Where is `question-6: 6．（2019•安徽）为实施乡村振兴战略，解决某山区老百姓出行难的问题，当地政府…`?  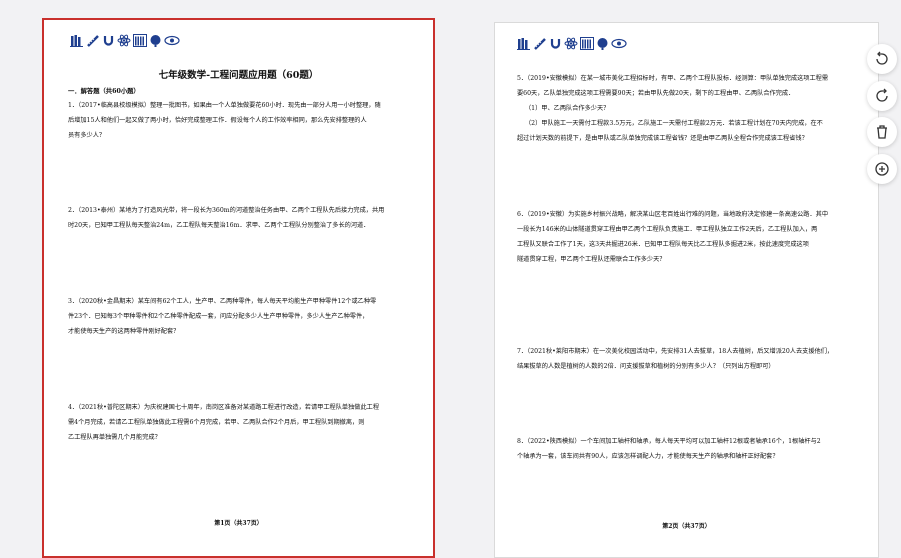 question-6: 6．（2019•安徽）为实施乡村振兴战略，解决某山区老百姓出行难的问题，当地政府… is located at coordinates (687, 237).